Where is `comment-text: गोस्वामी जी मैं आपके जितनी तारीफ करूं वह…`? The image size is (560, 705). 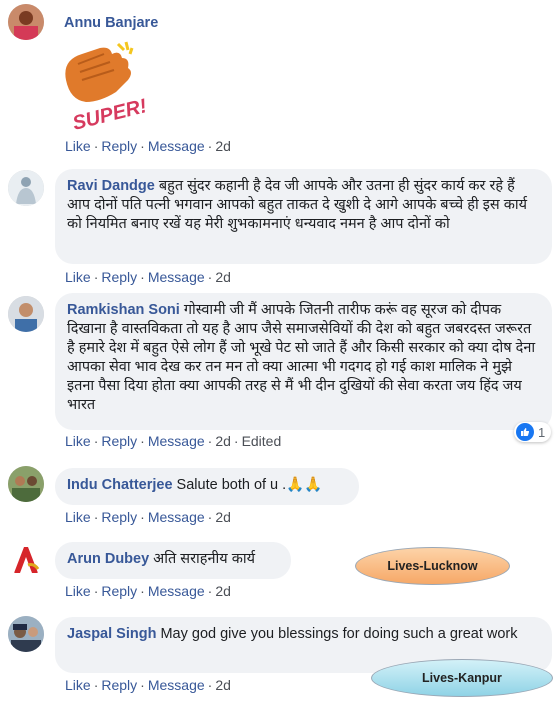 comment-text: गोस्वामी जी मैं आपके जितनी तारीफ करूं वह… is located at coordinates (301, 357).